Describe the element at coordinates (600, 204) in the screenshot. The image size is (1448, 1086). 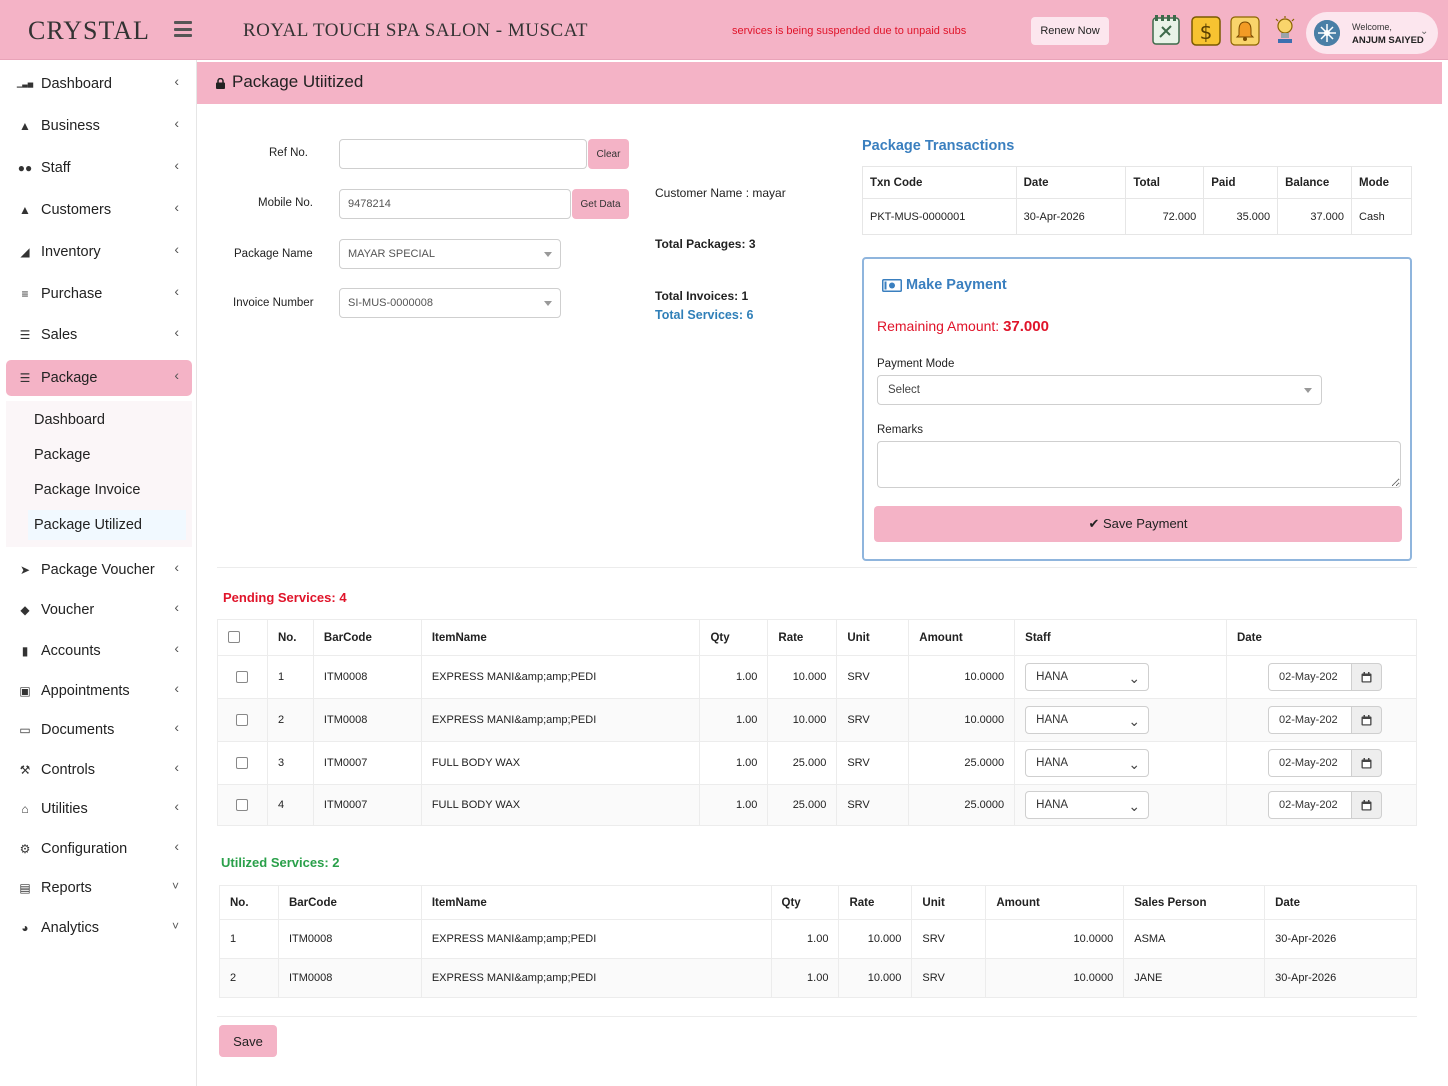
I see `get-data-button: Get Data` at that location.